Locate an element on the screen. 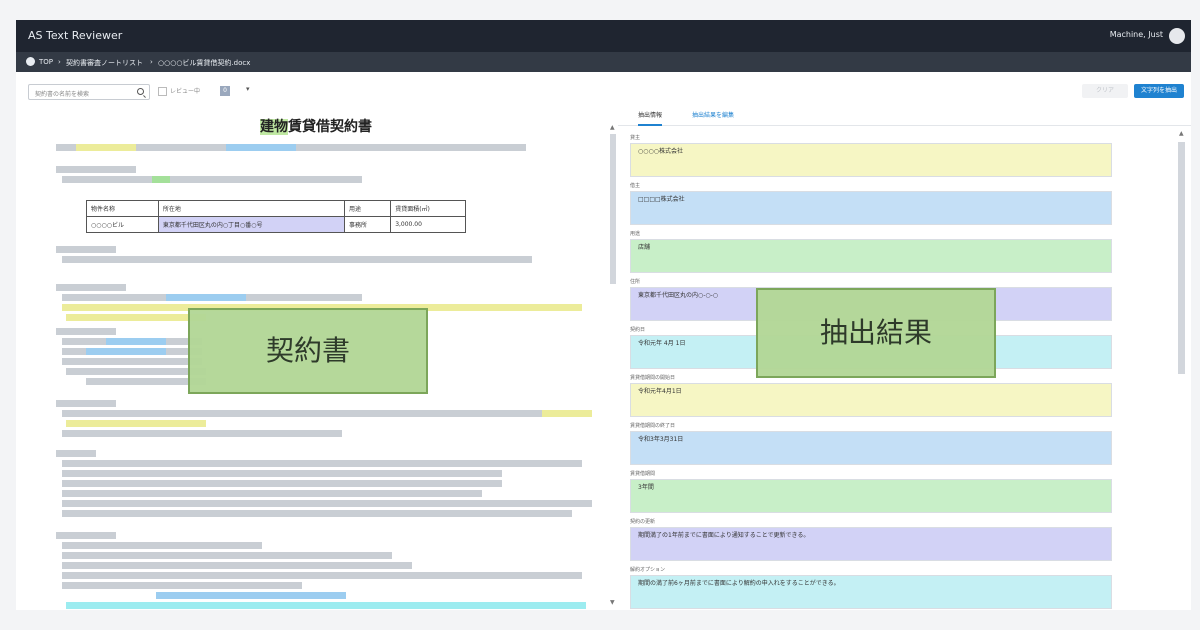 This screenshot has height=630, width=1200. home-icon is located at coordinates (30, 61).